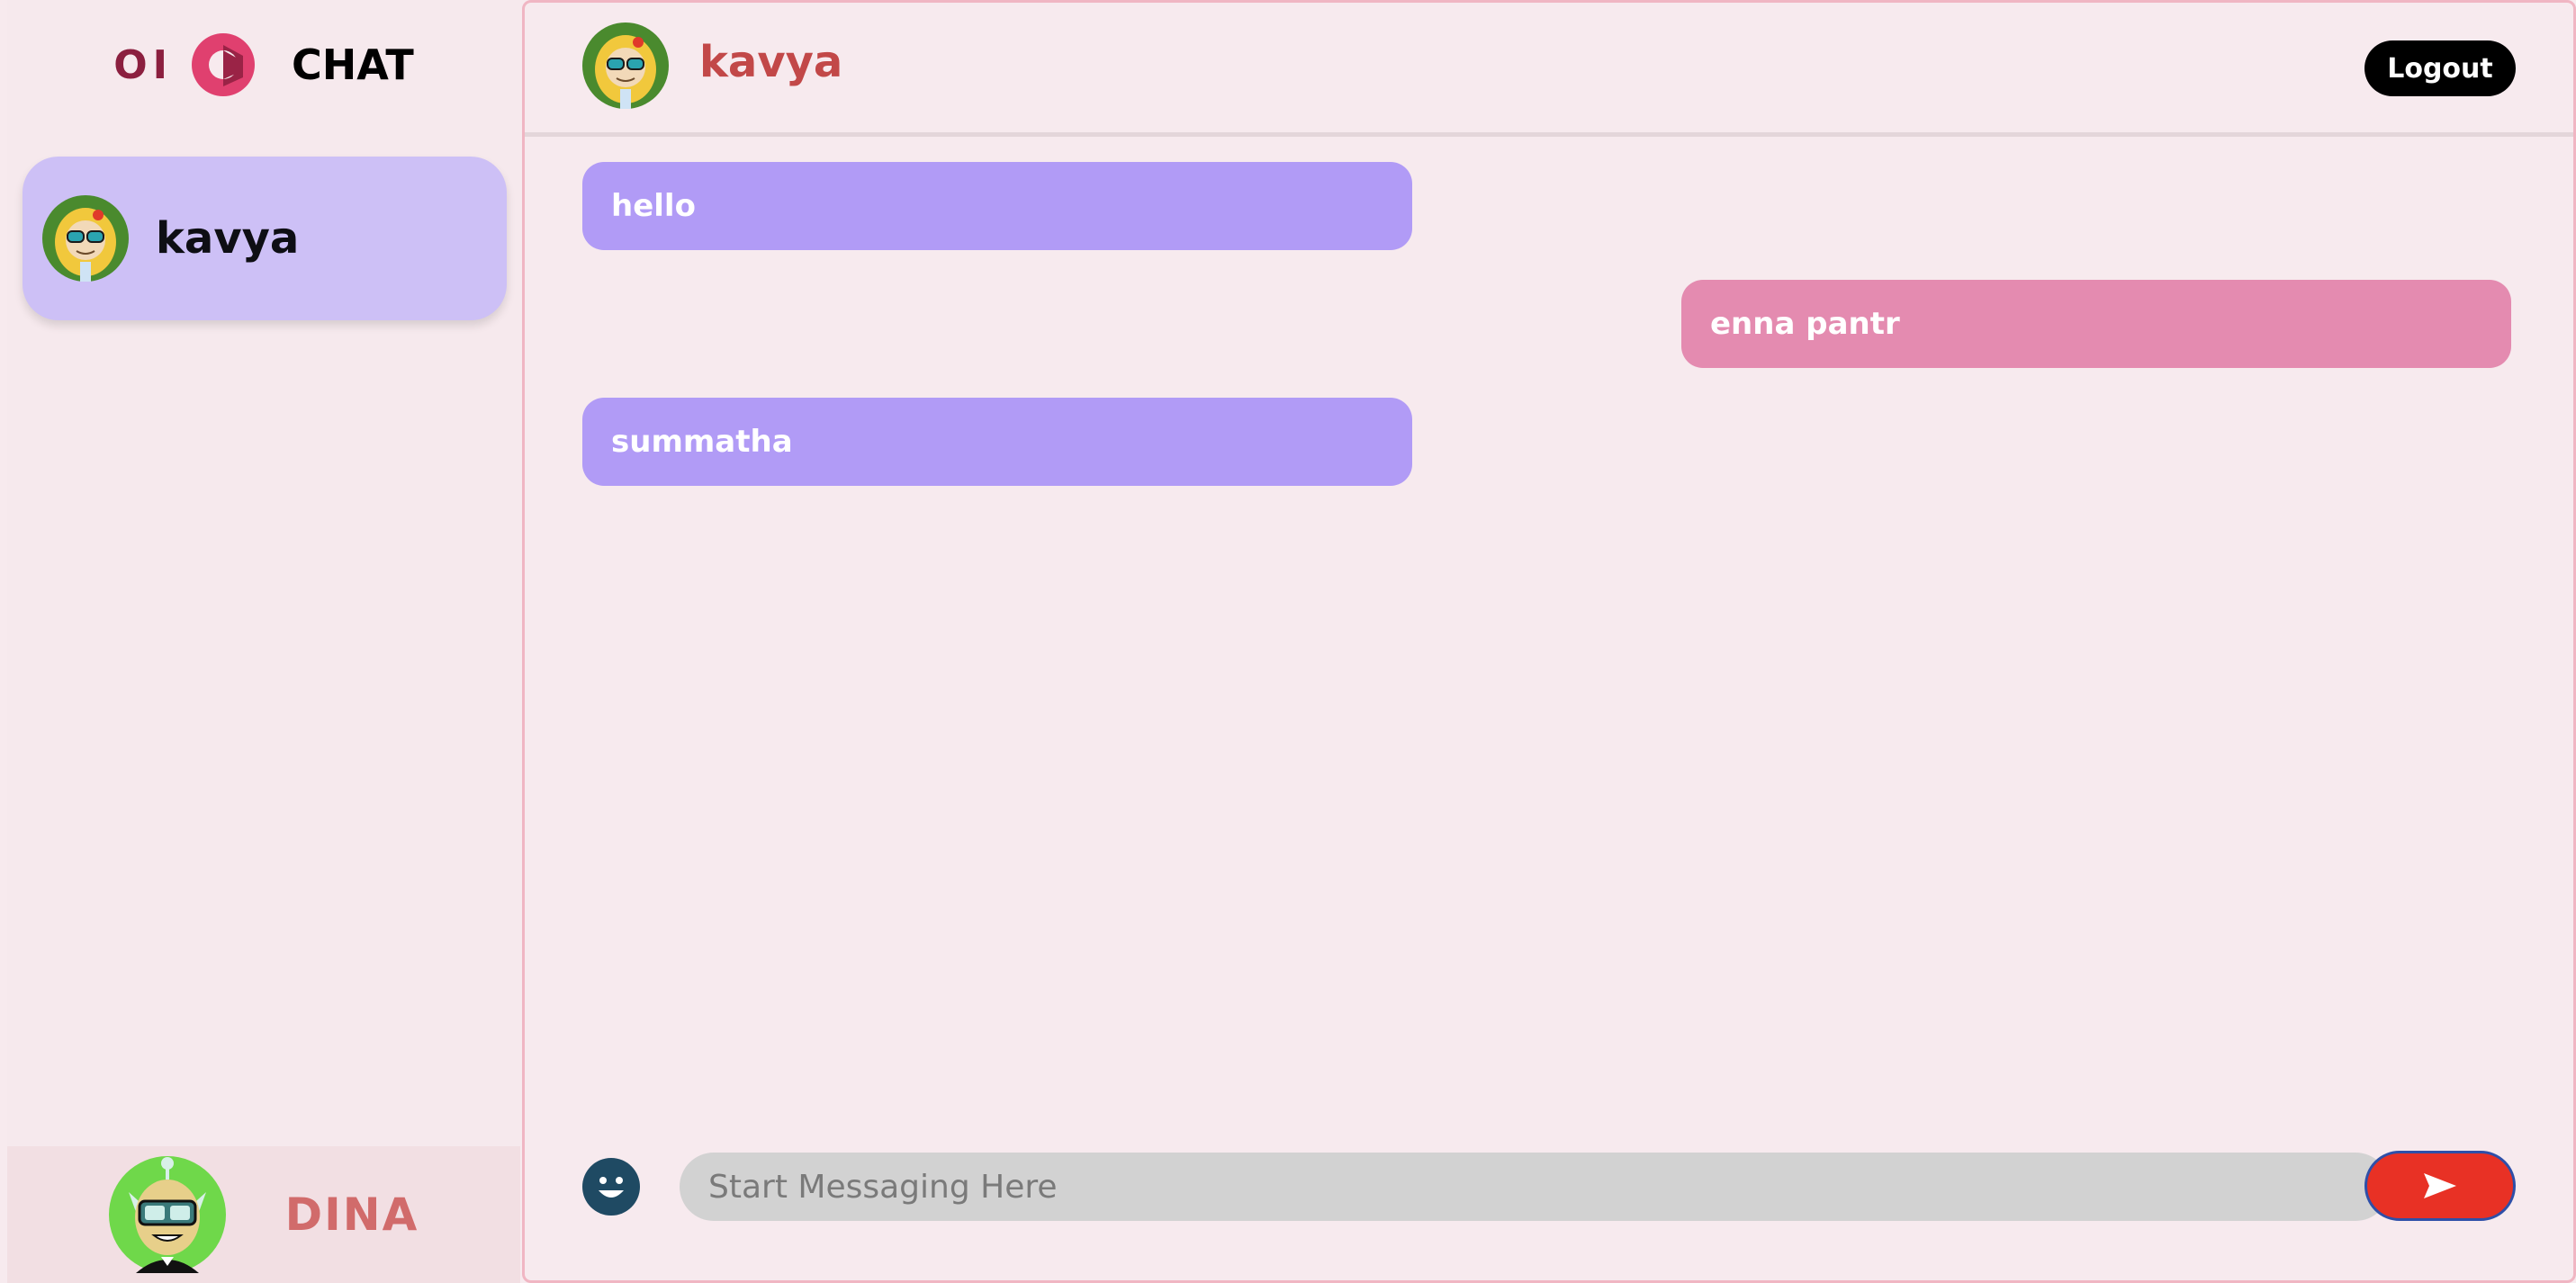 Image resolution: width=2576 pixels, height=1283 pixels. I want to click on contact-item-kavya: kavya, so click(265, 238).